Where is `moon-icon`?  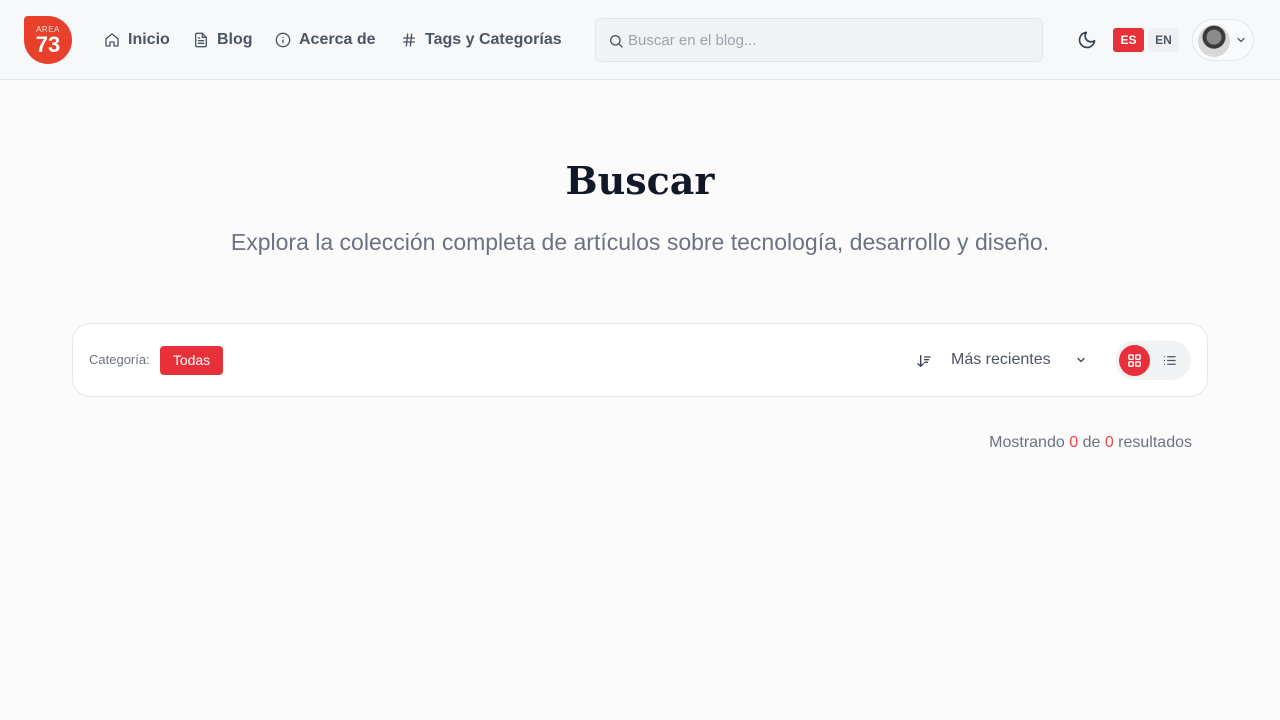 moon-icon is located at coordinates (1087, 40).